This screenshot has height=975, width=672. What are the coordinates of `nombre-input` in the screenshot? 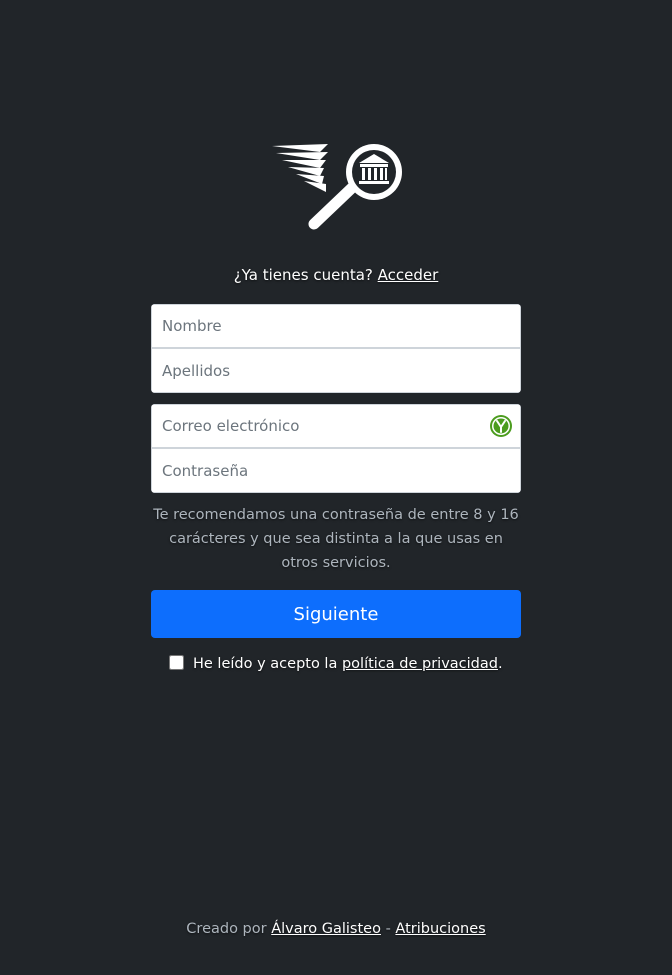 It's located at (336, 326).